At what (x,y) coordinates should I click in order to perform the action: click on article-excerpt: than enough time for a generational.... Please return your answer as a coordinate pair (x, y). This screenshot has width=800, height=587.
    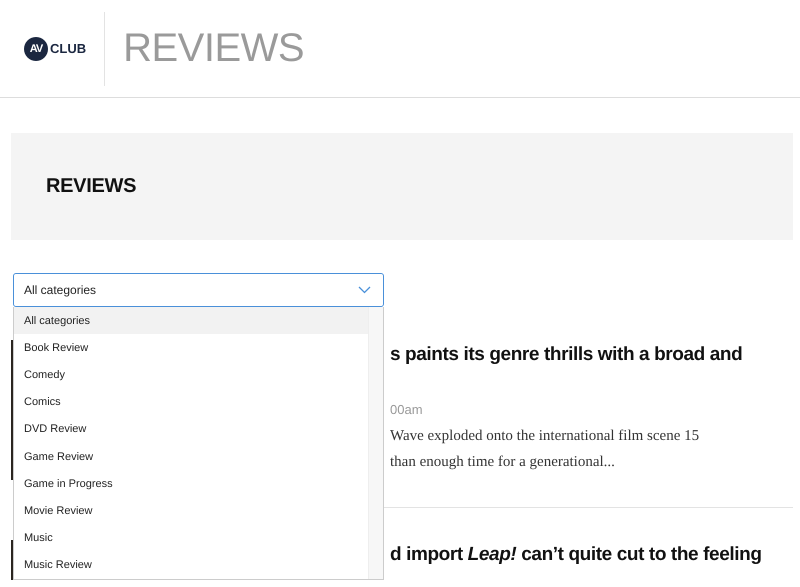
    Looking at the image, I should click on (503, 462).